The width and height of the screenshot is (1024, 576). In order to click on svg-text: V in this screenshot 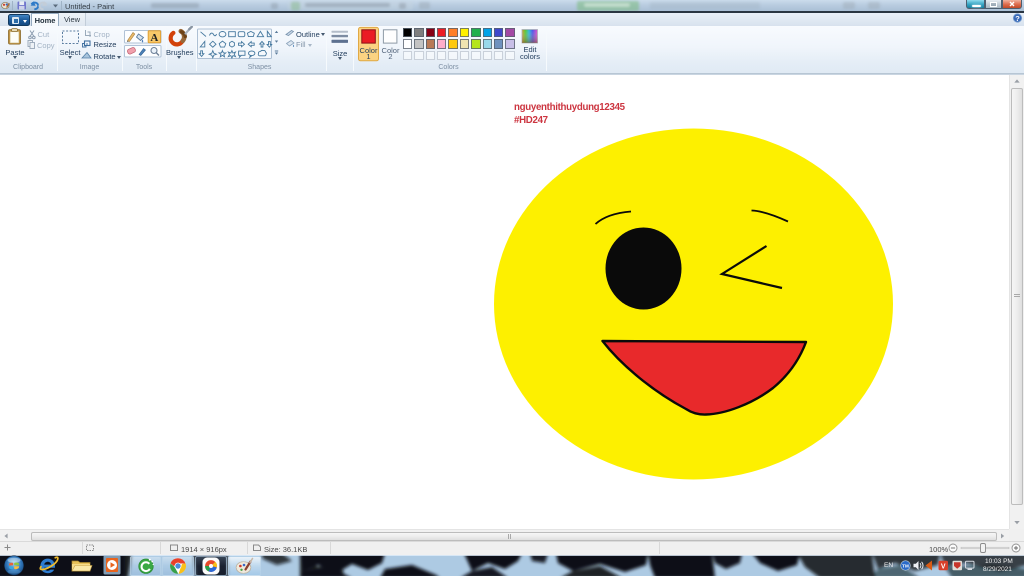, I will do `click(943, 566)`.